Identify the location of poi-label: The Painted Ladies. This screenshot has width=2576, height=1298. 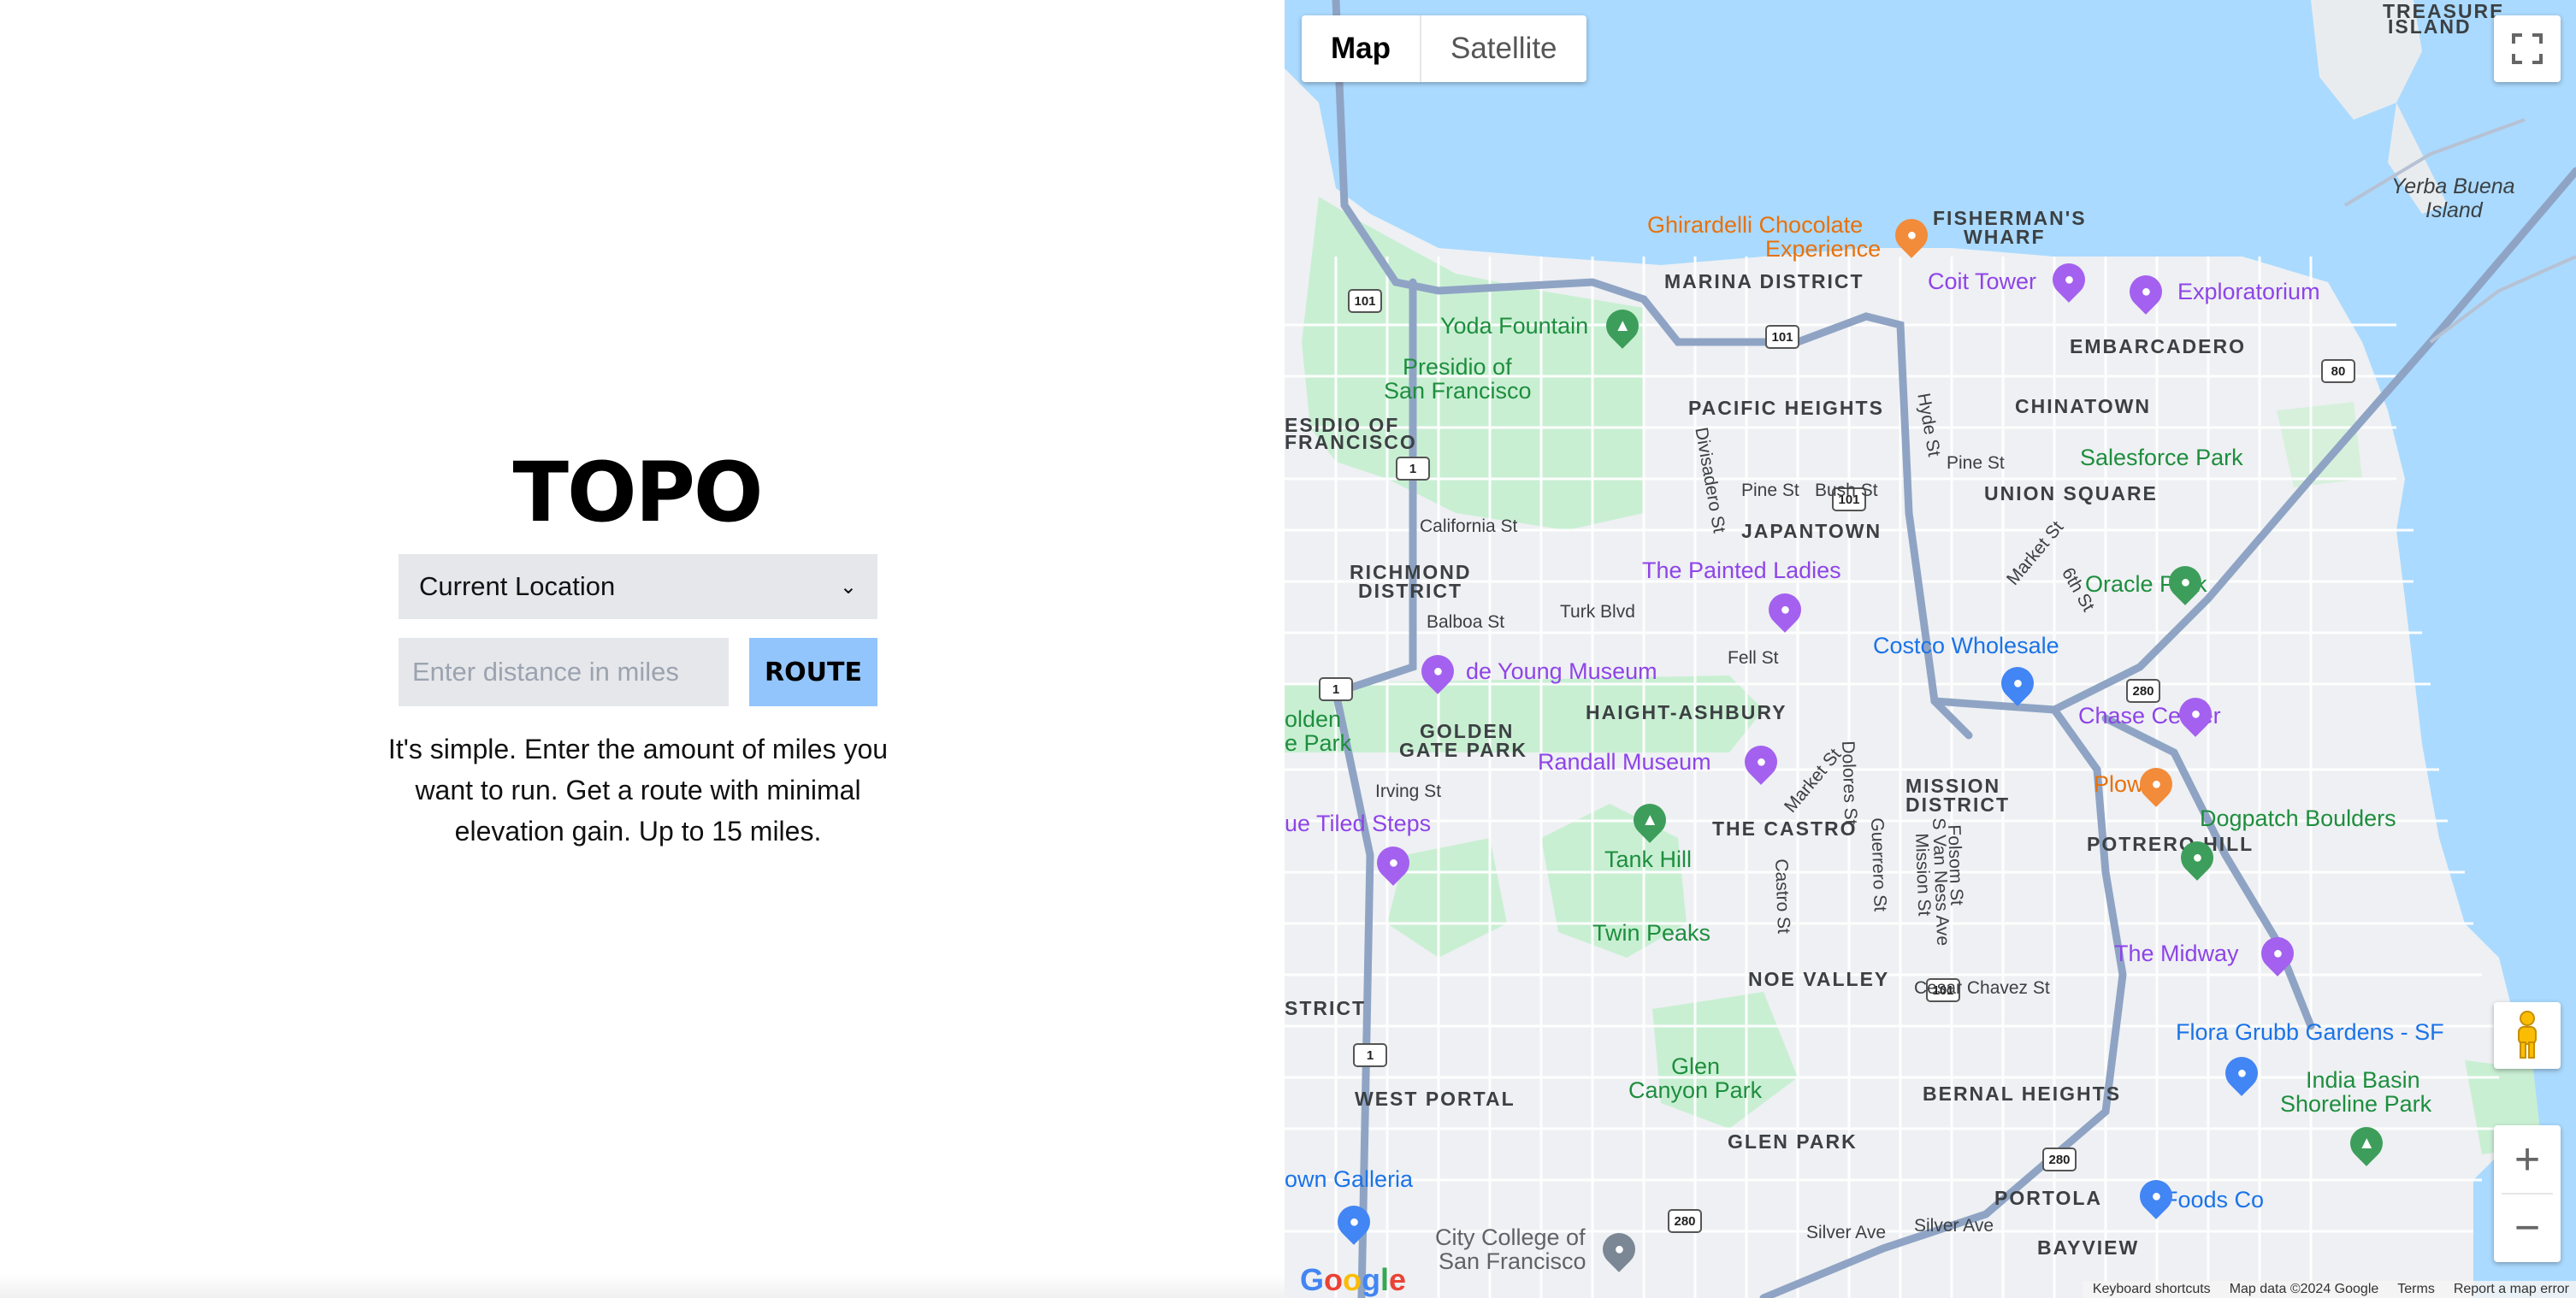
(1741, 571).